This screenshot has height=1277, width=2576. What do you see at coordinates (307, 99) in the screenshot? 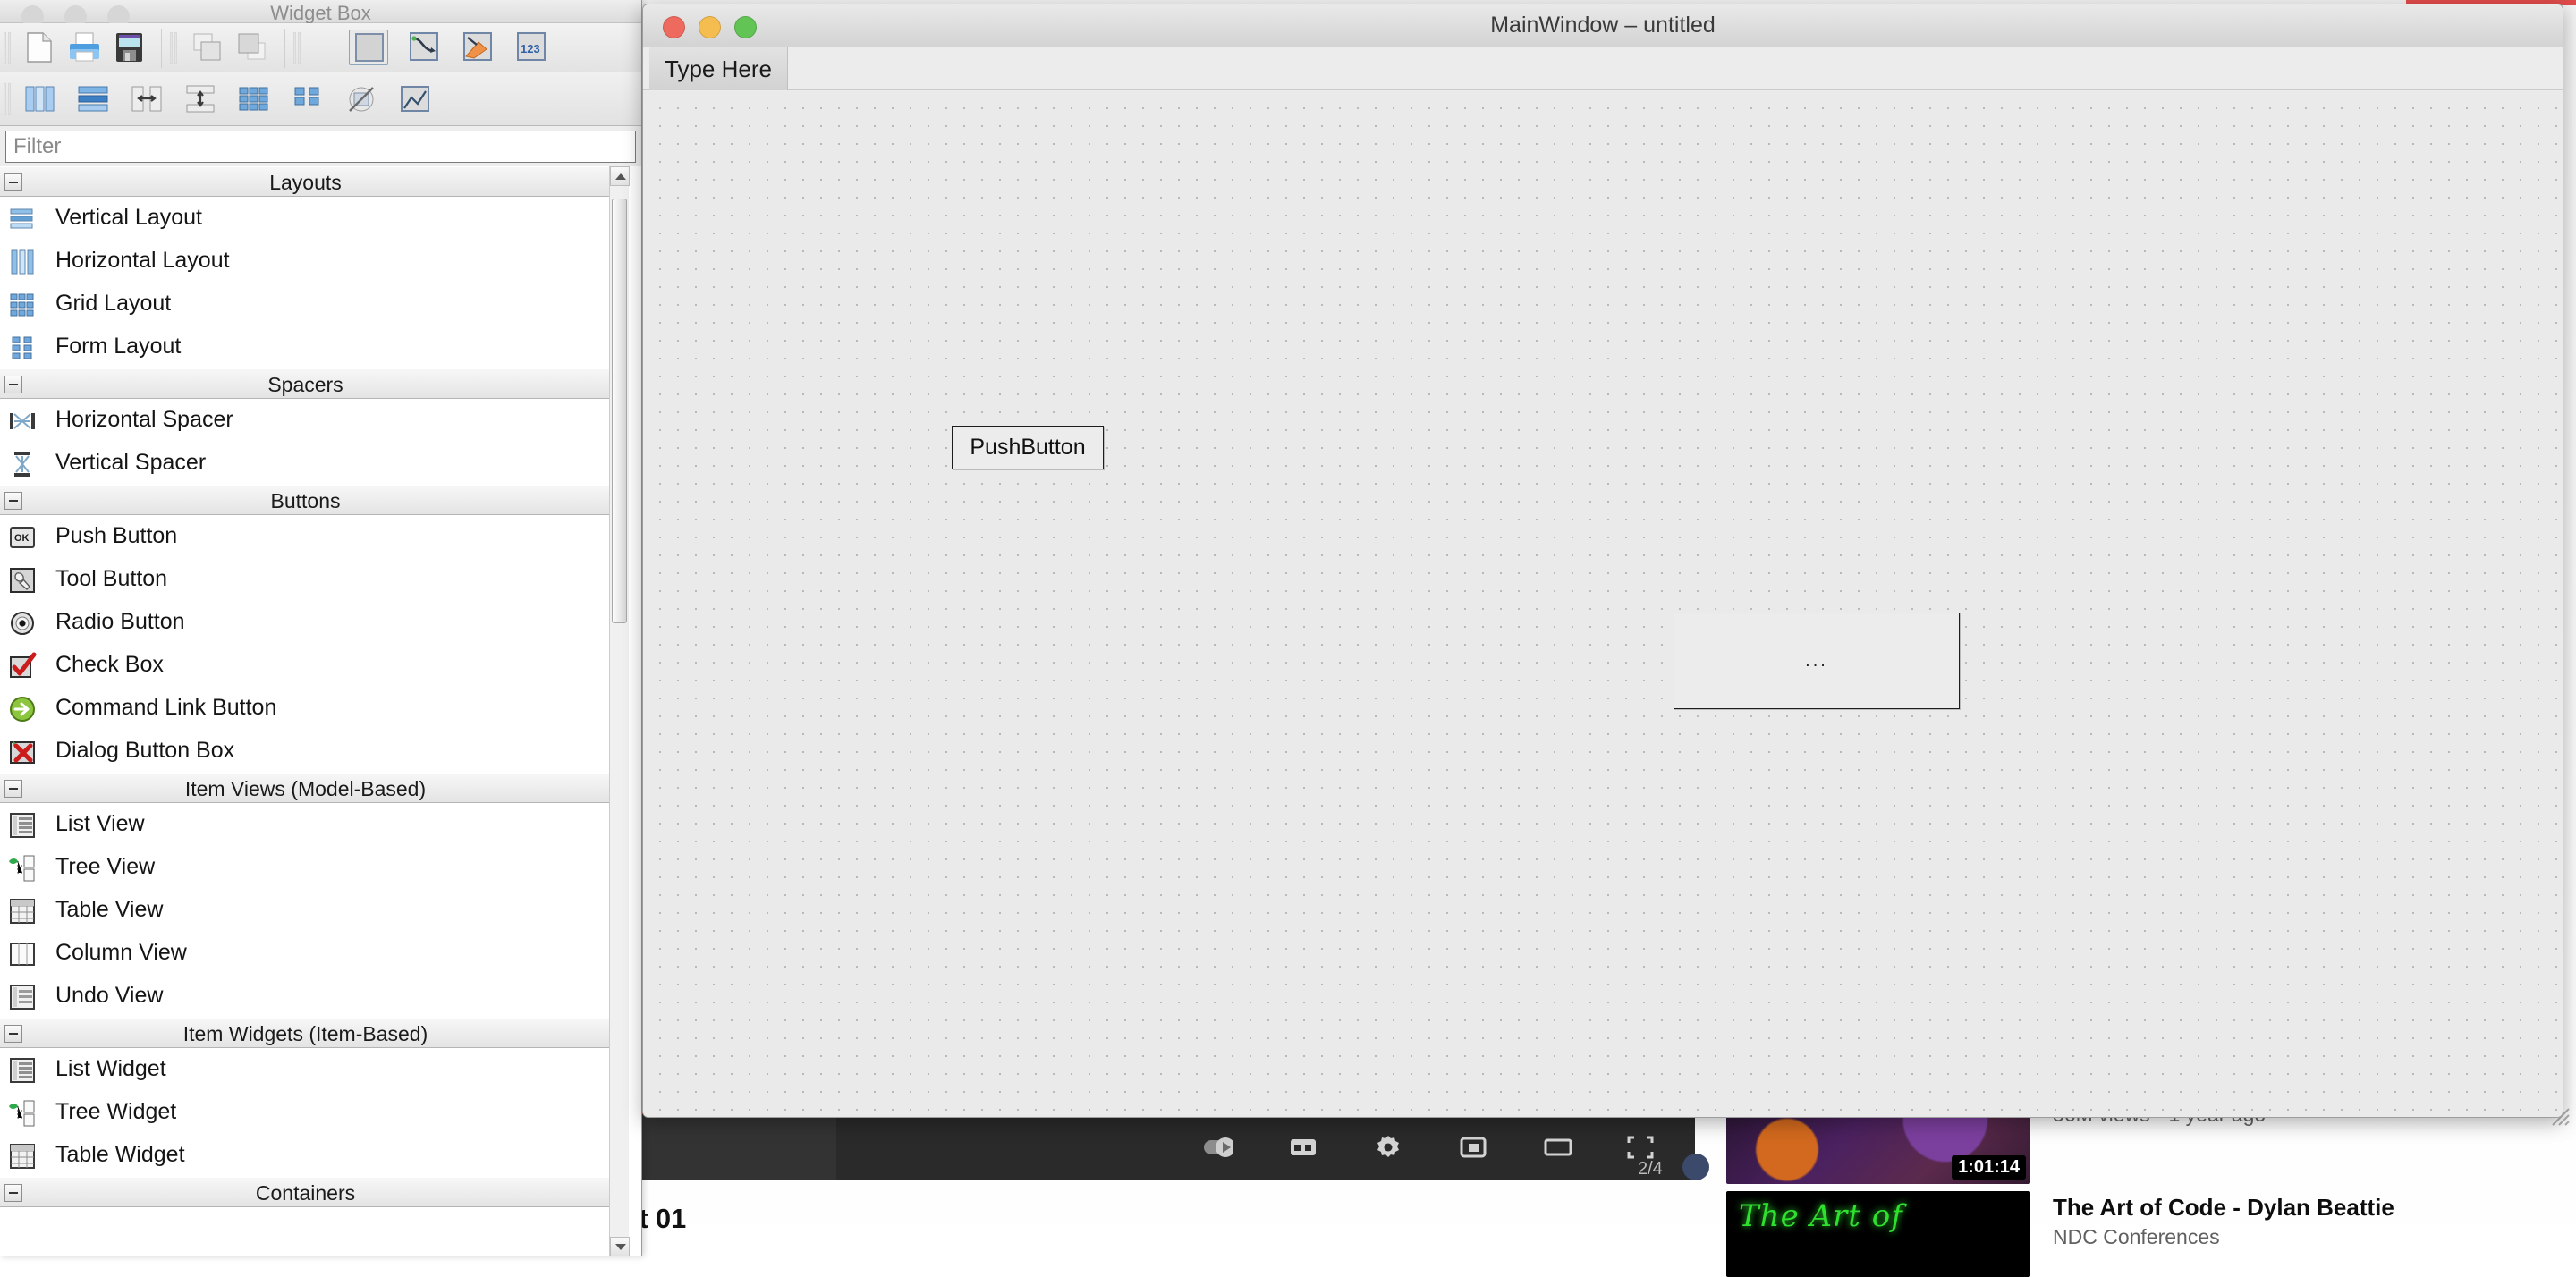
I see `layout-form-icon` at bounding box center [307, 99].